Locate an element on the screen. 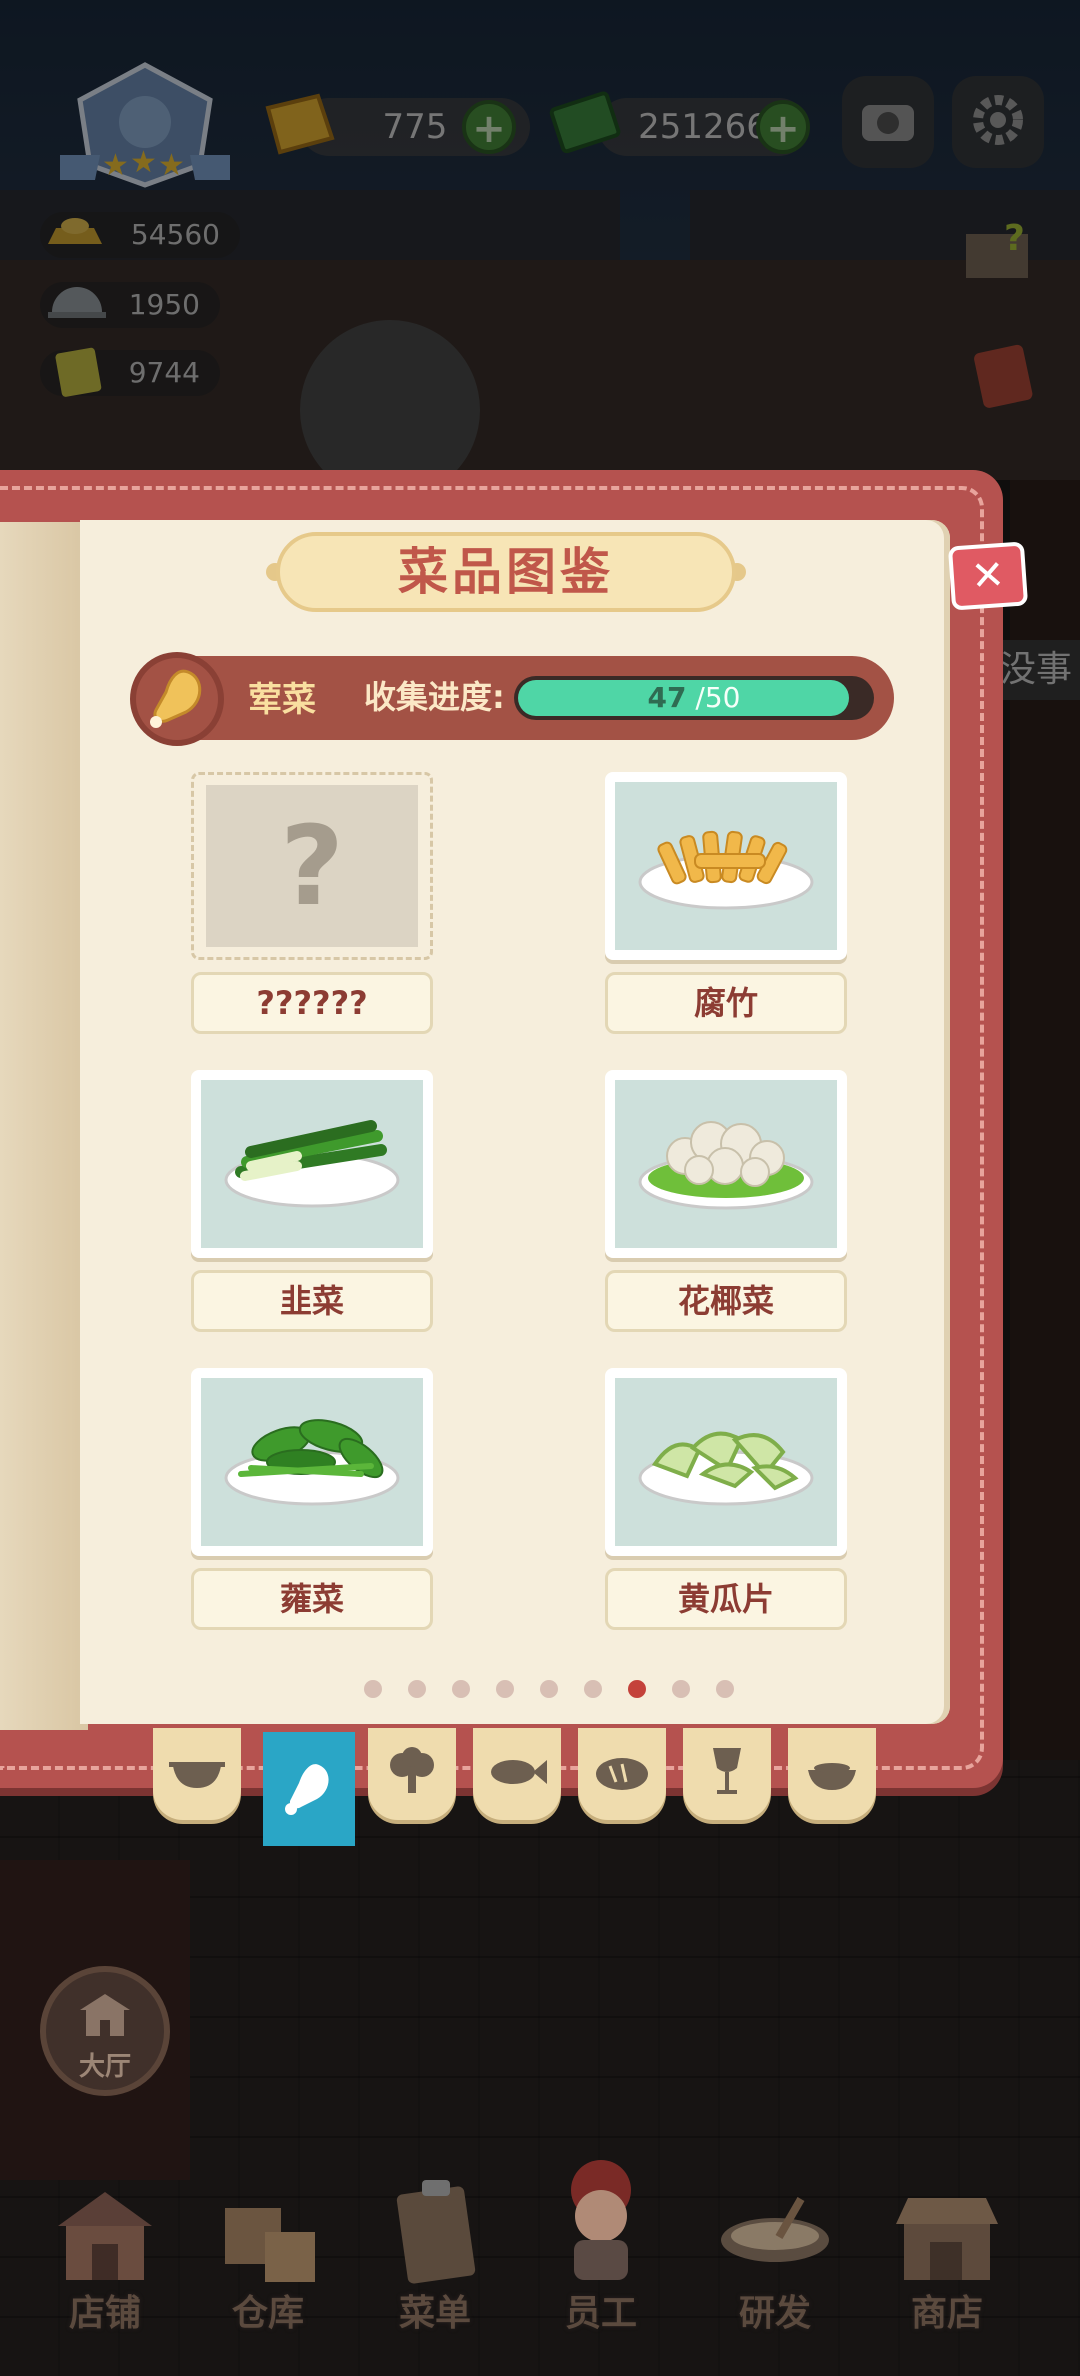 The height and width of the screenshot is (2376, 1080). wok-icon is located at coordinates (197, 1774).